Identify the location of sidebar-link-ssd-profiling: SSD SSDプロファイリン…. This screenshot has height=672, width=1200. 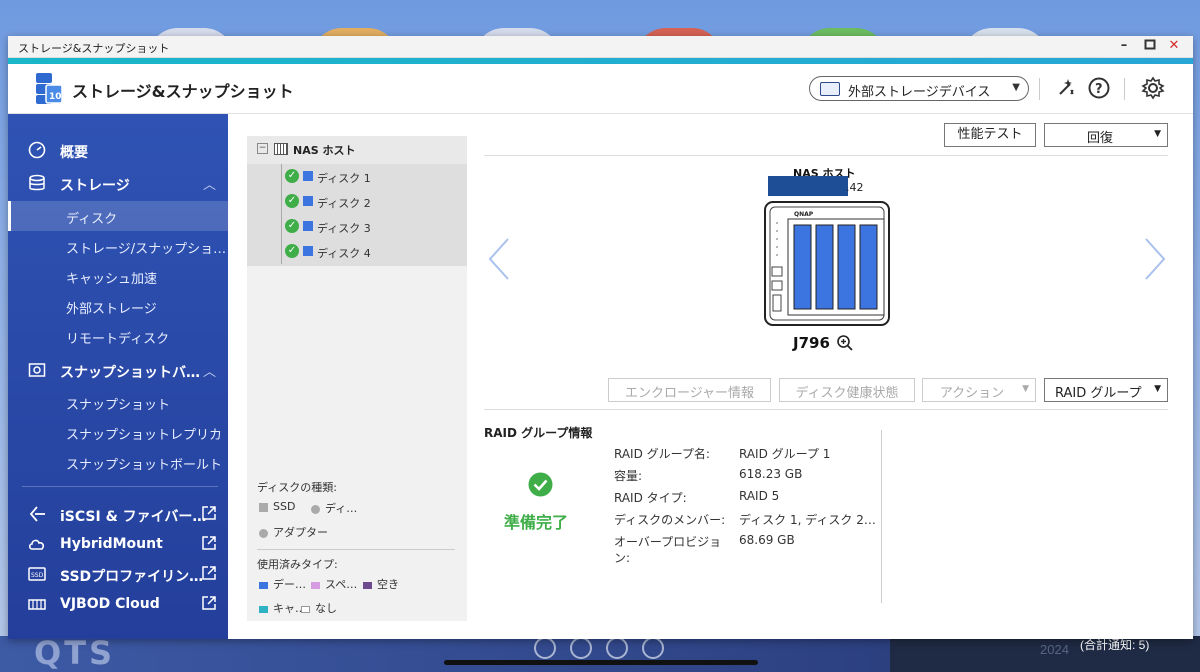
(118, 574).